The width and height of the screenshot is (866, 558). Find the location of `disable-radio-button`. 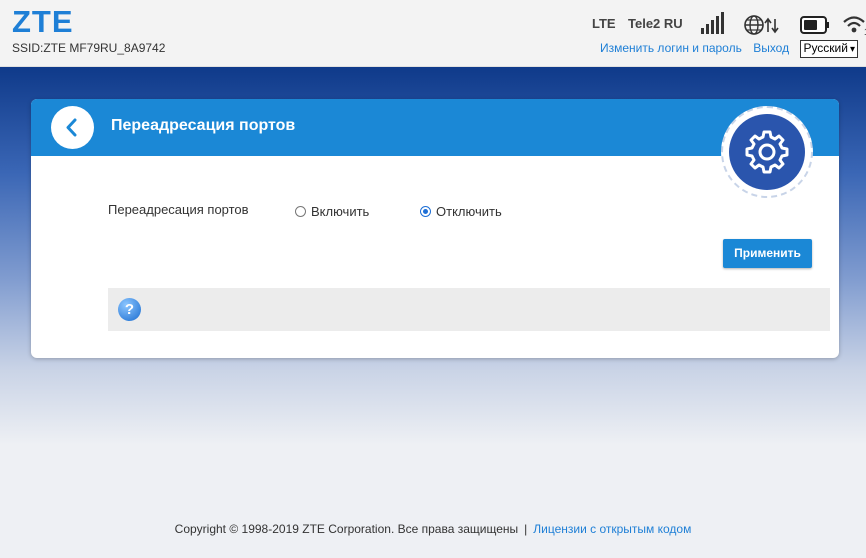

disable-radio-button is located at coordinates (425, 211).